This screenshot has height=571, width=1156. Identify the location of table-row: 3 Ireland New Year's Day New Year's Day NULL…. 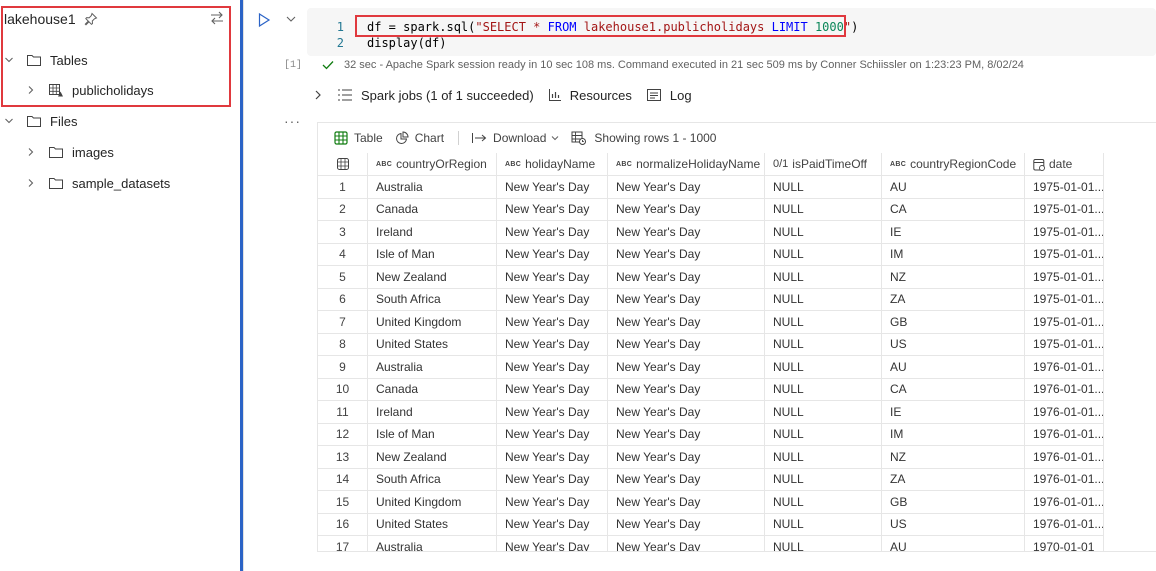
(737, 232).